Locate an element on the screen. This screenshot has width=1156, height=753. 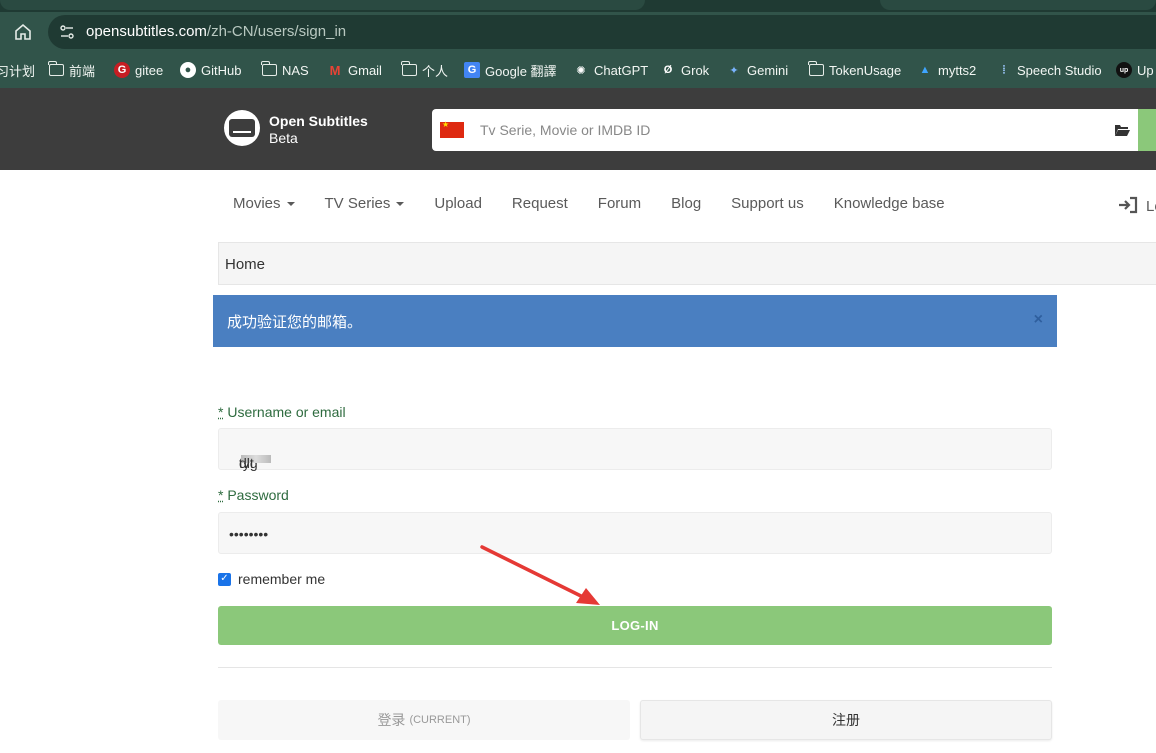
bookmark-item: NAS is located at coordinates (285, 70).